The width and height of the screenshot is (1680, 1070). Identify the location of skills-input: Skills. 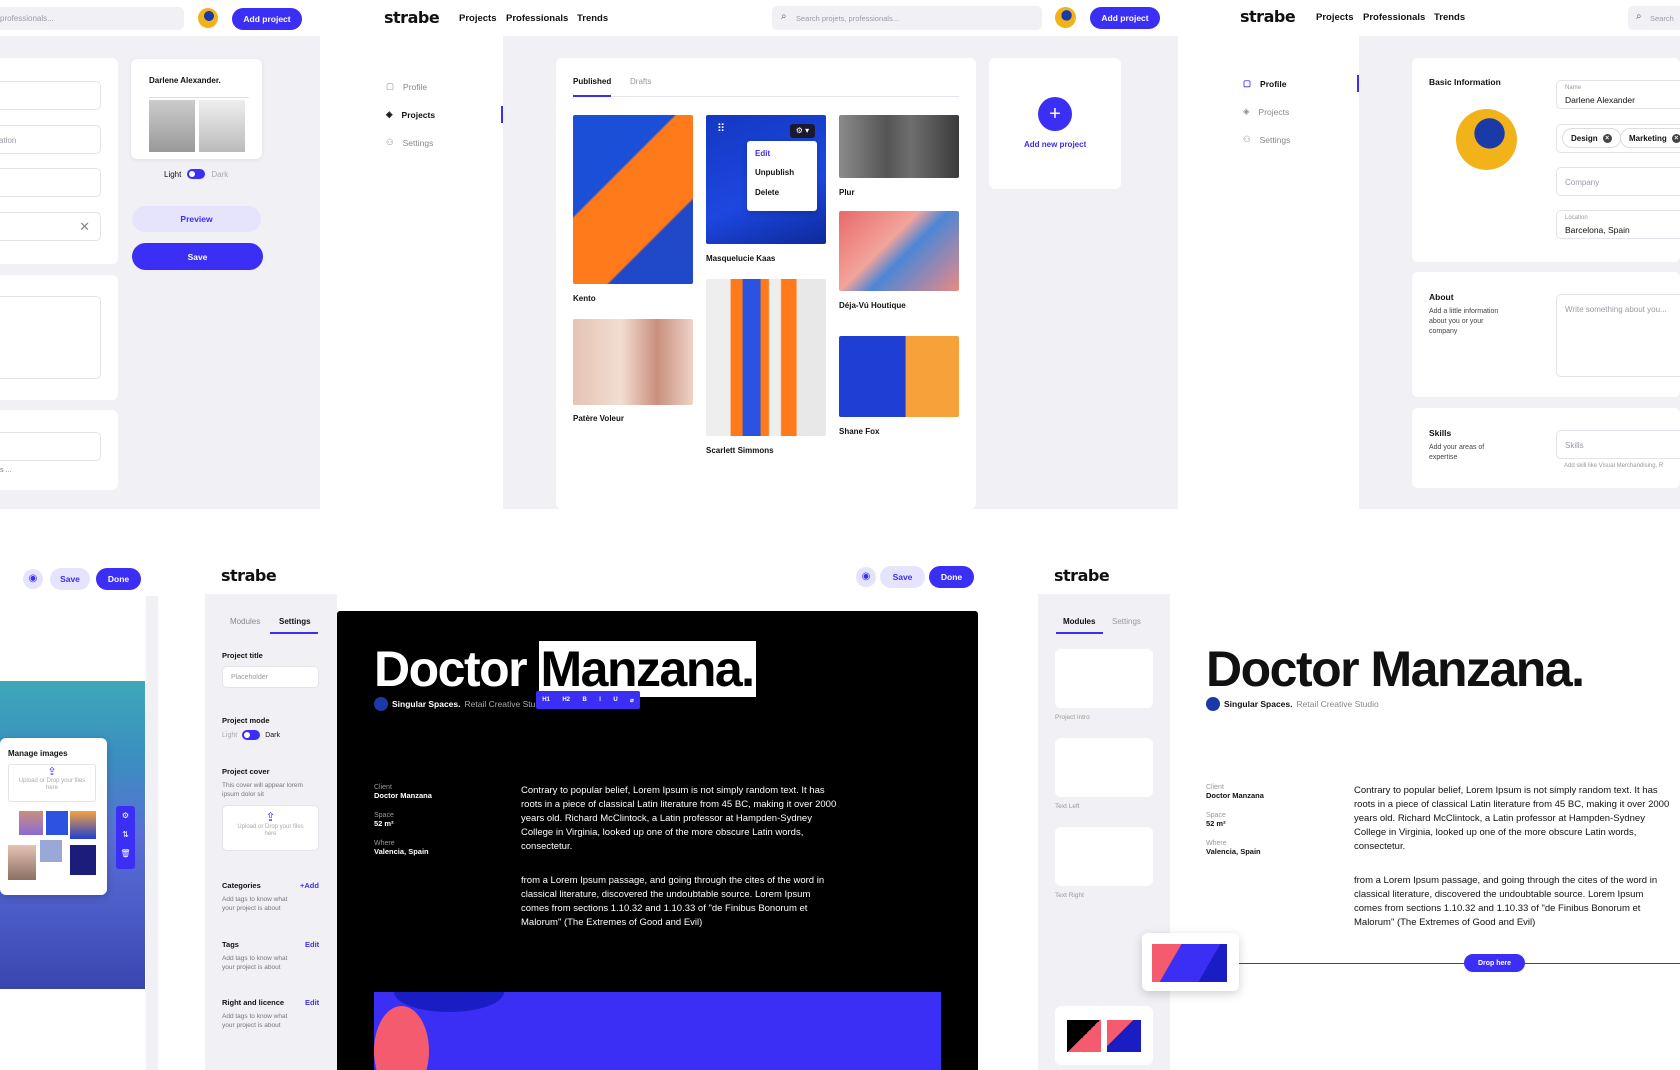
(1618, 444).